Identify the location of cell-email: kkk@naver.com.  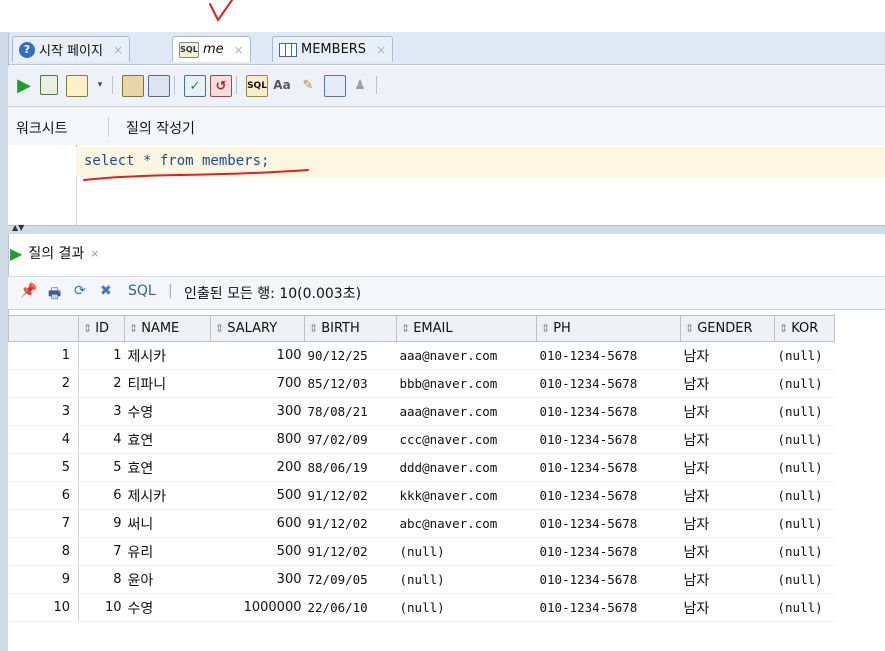
(466, 495).